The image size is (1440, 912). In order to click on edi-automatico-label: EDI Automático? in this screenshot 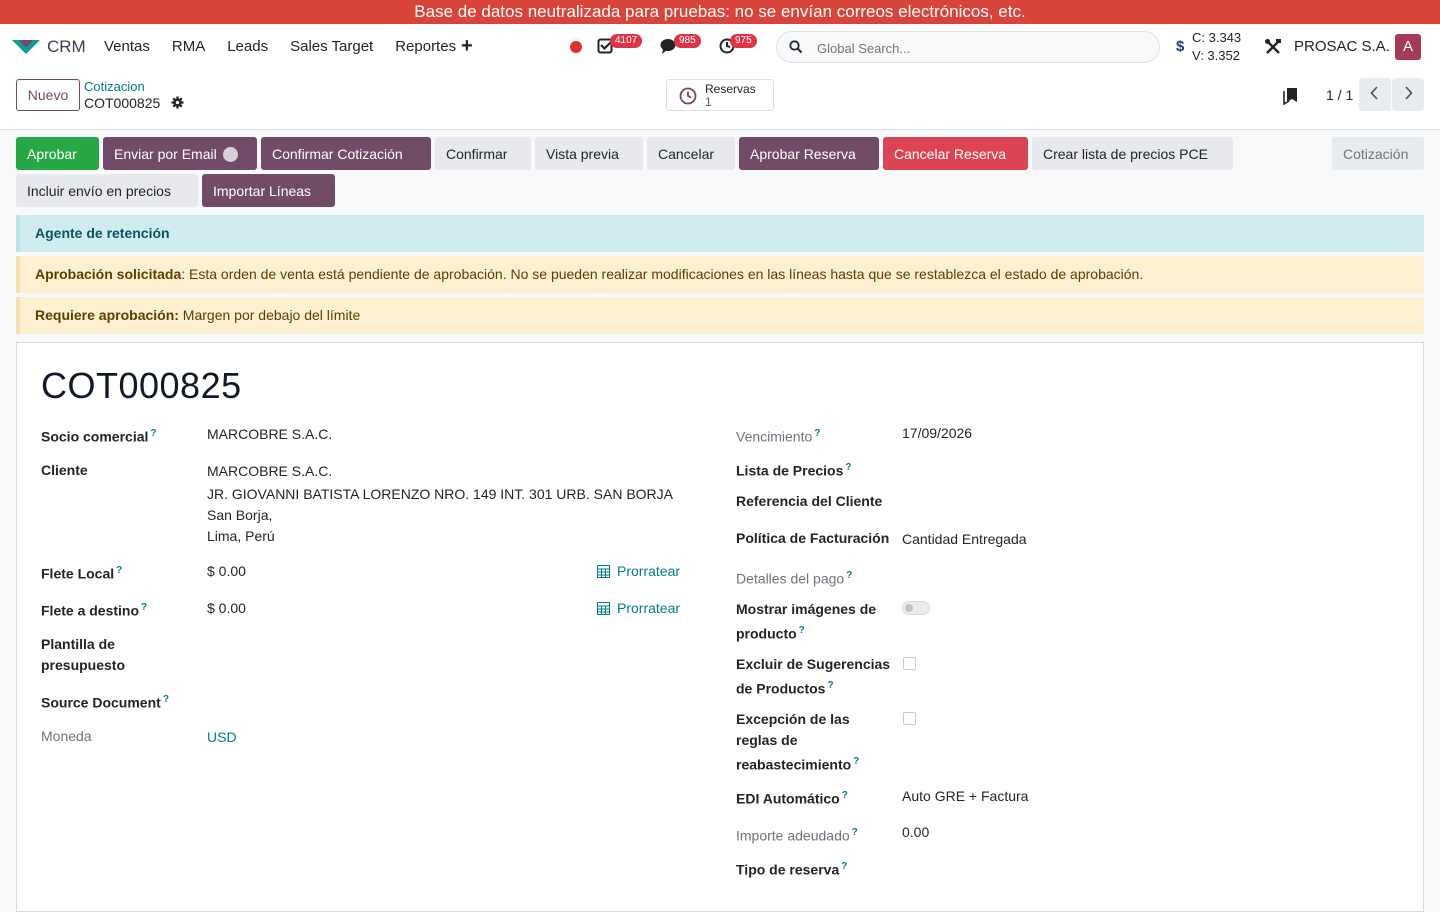, I will do `click(792, 798)`.